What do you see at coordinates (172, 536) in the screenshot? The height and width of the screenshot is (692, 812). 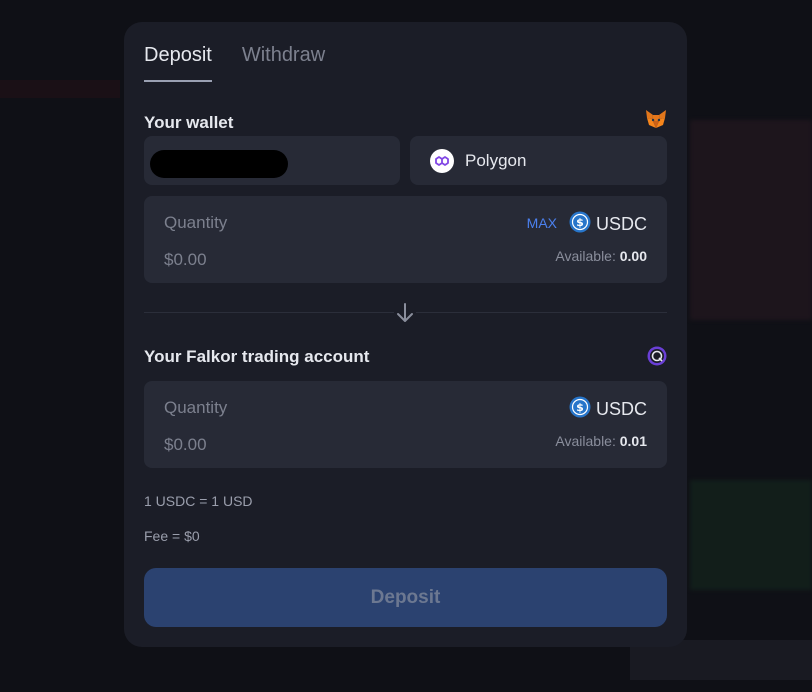 I see `fee-text: Fee = $0` at bounding box center [172, 536].